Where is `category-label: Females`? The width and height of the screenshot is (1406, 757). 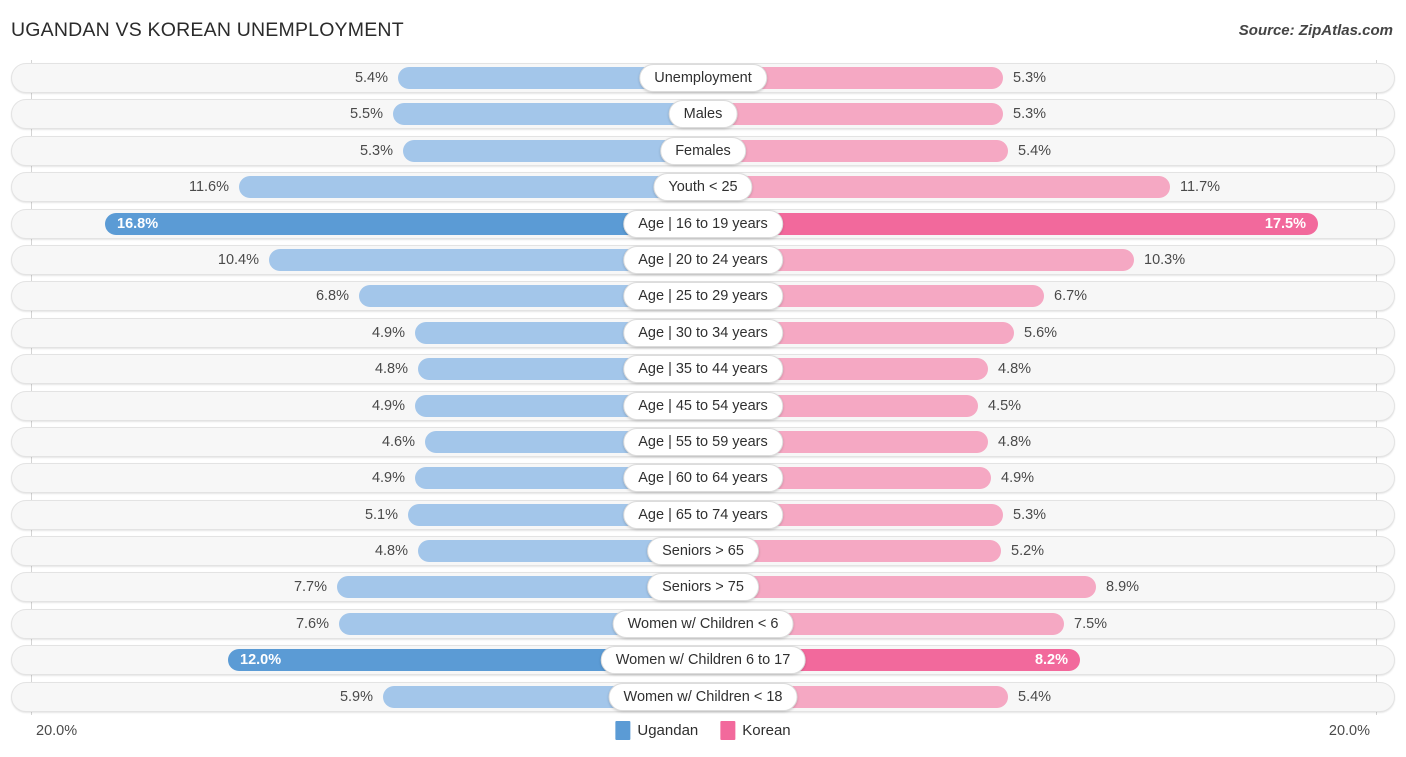 category-label: Females is located at coordinates (703, 150).